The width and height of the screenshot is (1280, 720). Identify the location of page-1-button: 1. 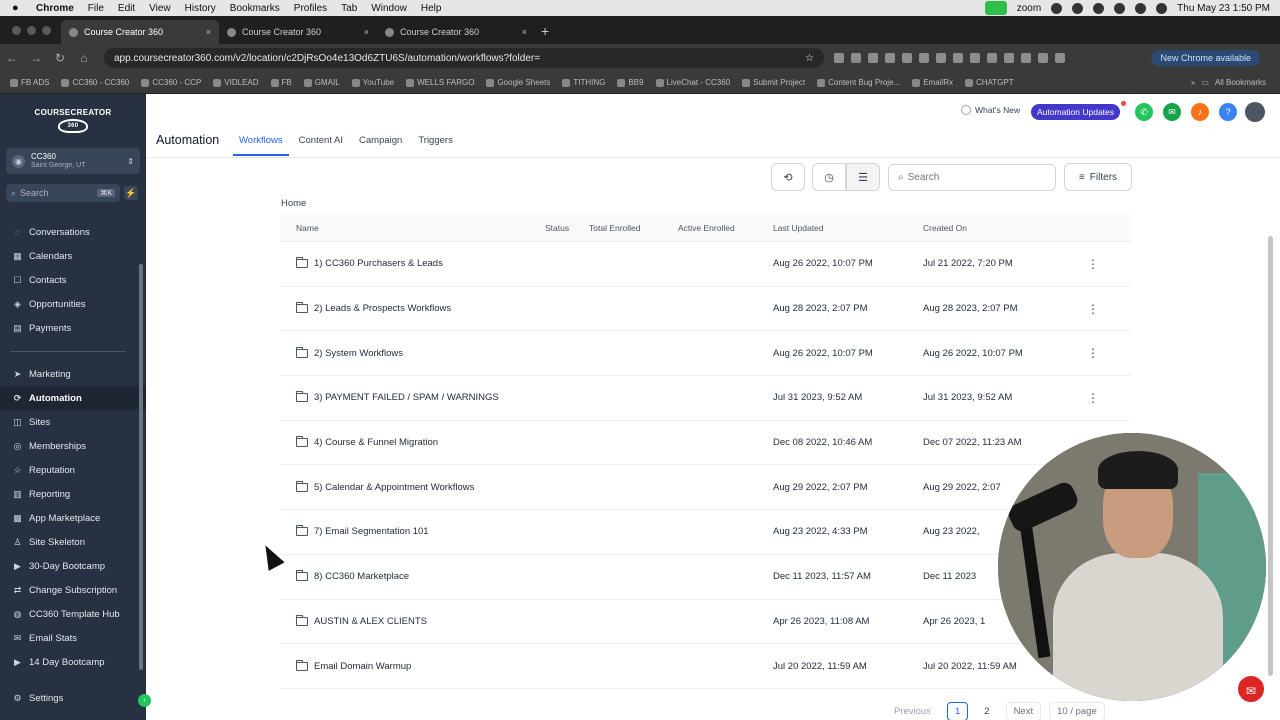
(957, 711).